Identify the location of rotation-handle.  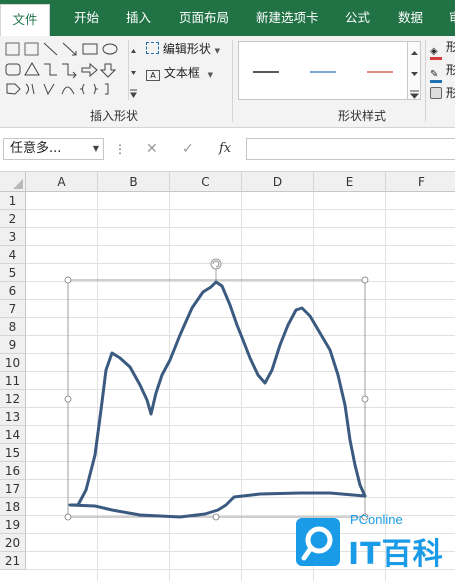
(216, 269).